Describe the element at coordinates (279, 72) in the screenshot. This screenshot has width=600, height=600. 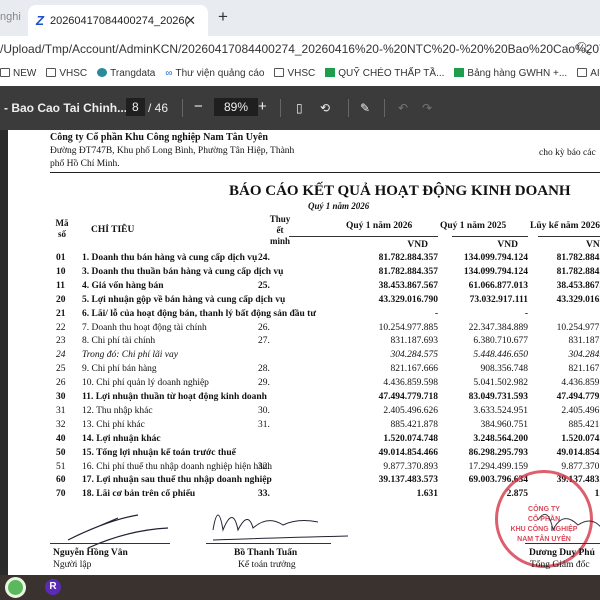
I see `folder-icon` at that location.